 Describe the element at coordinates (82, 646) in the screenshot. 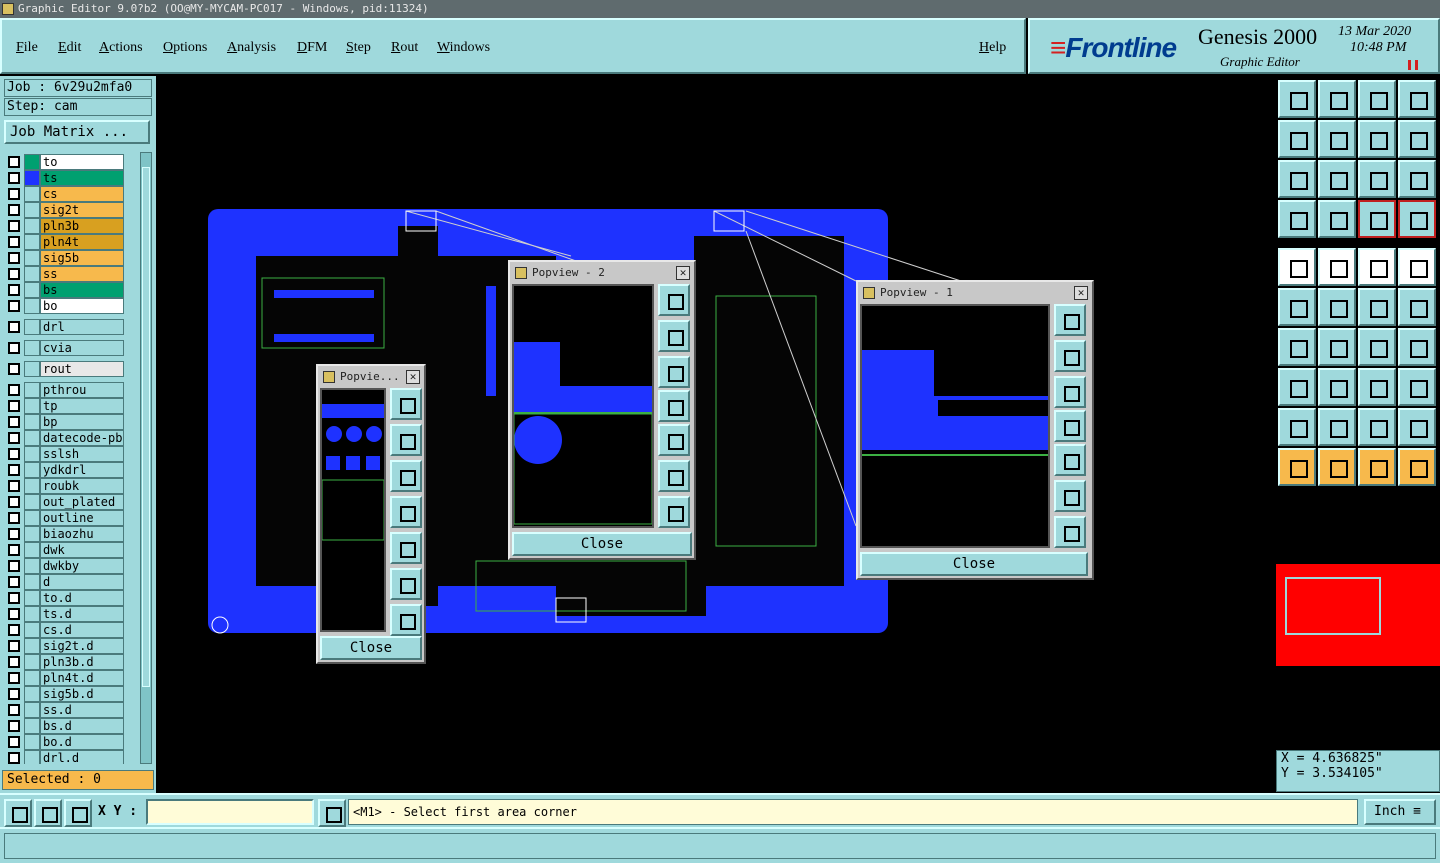

I see `layer-name: sig2t.d` at that location.